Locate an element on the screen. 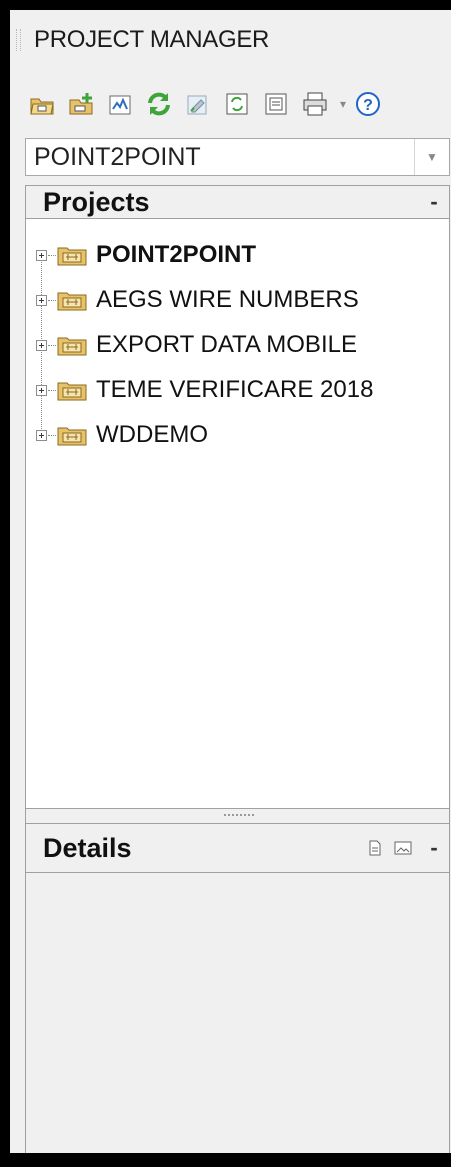  title-bar: PROJECT MANAGER is located at coordinates (230, 40).